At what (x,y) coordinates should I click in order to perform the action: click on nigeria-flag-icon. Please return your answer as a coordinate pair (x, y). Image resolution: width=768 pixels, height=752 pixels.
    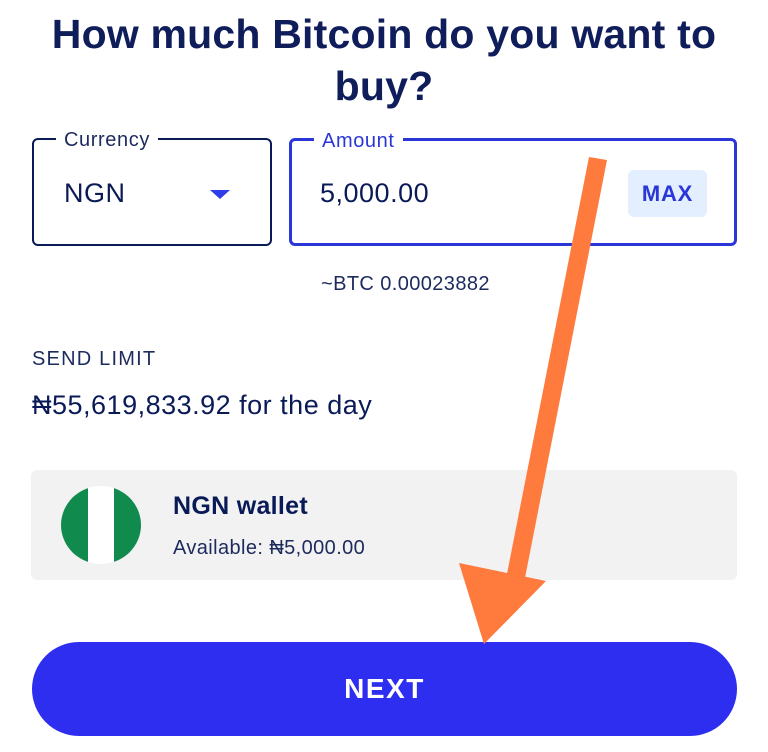
    Looking at the image, I should click on (101, 525).